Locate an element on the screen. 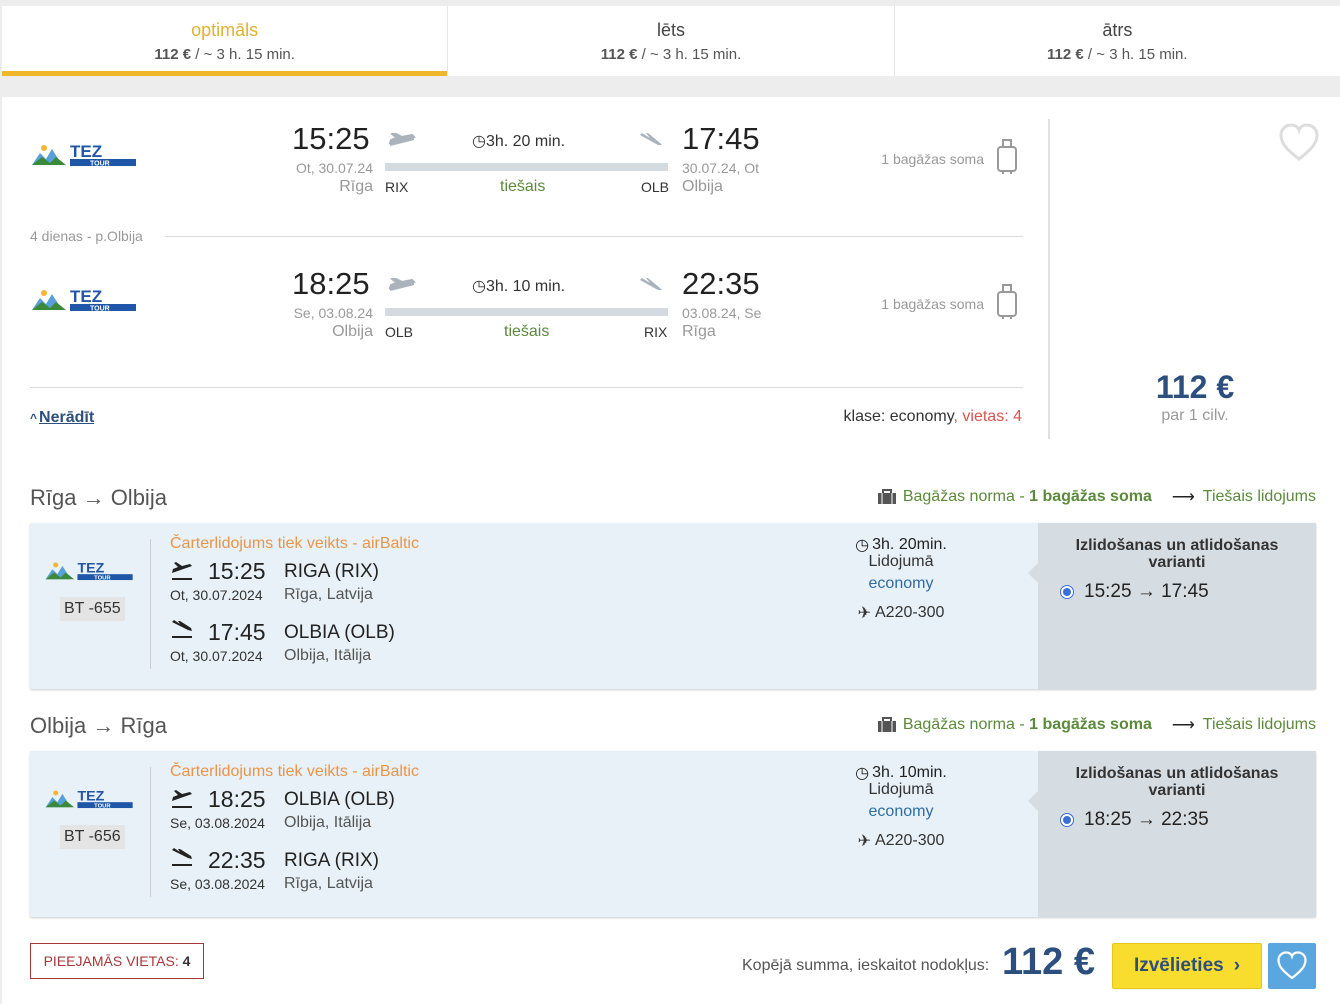 This screenshot has width=1340, height=1004. arr-time: 17:45 is located at coordinates (237, 632).